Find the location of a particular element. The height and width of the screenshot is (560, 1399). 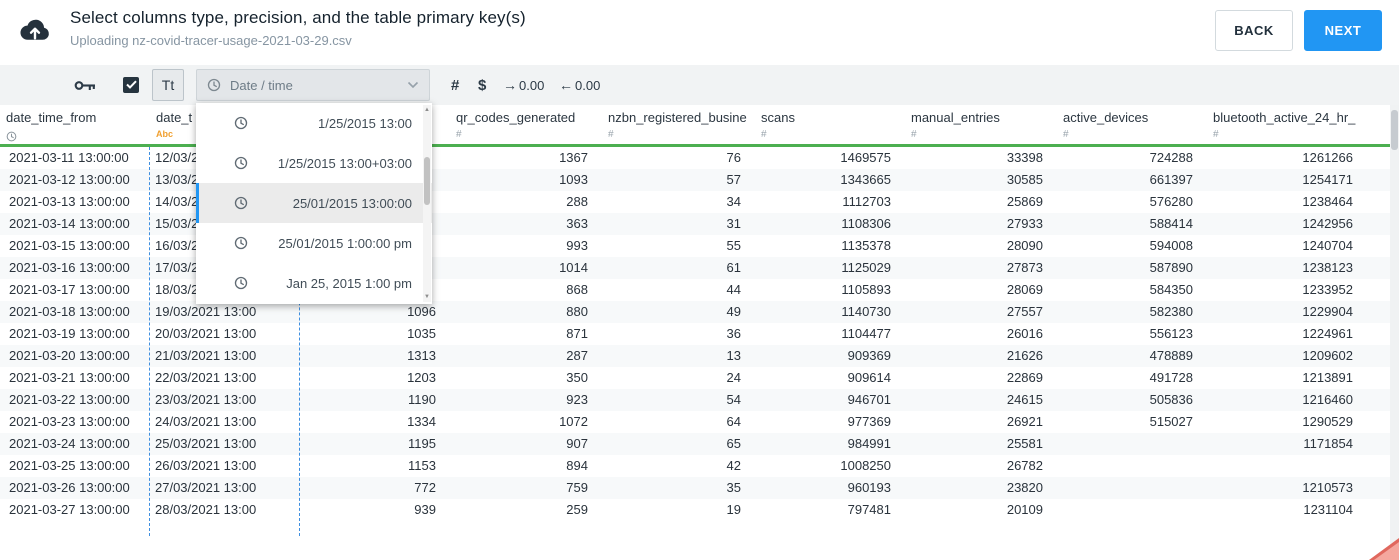

column-name: scans is located at coordinates (778, 117).